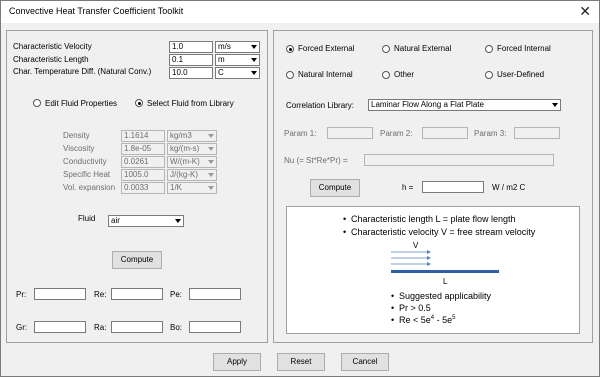  I want to click on forced-internal-radio, so click(489, 49).